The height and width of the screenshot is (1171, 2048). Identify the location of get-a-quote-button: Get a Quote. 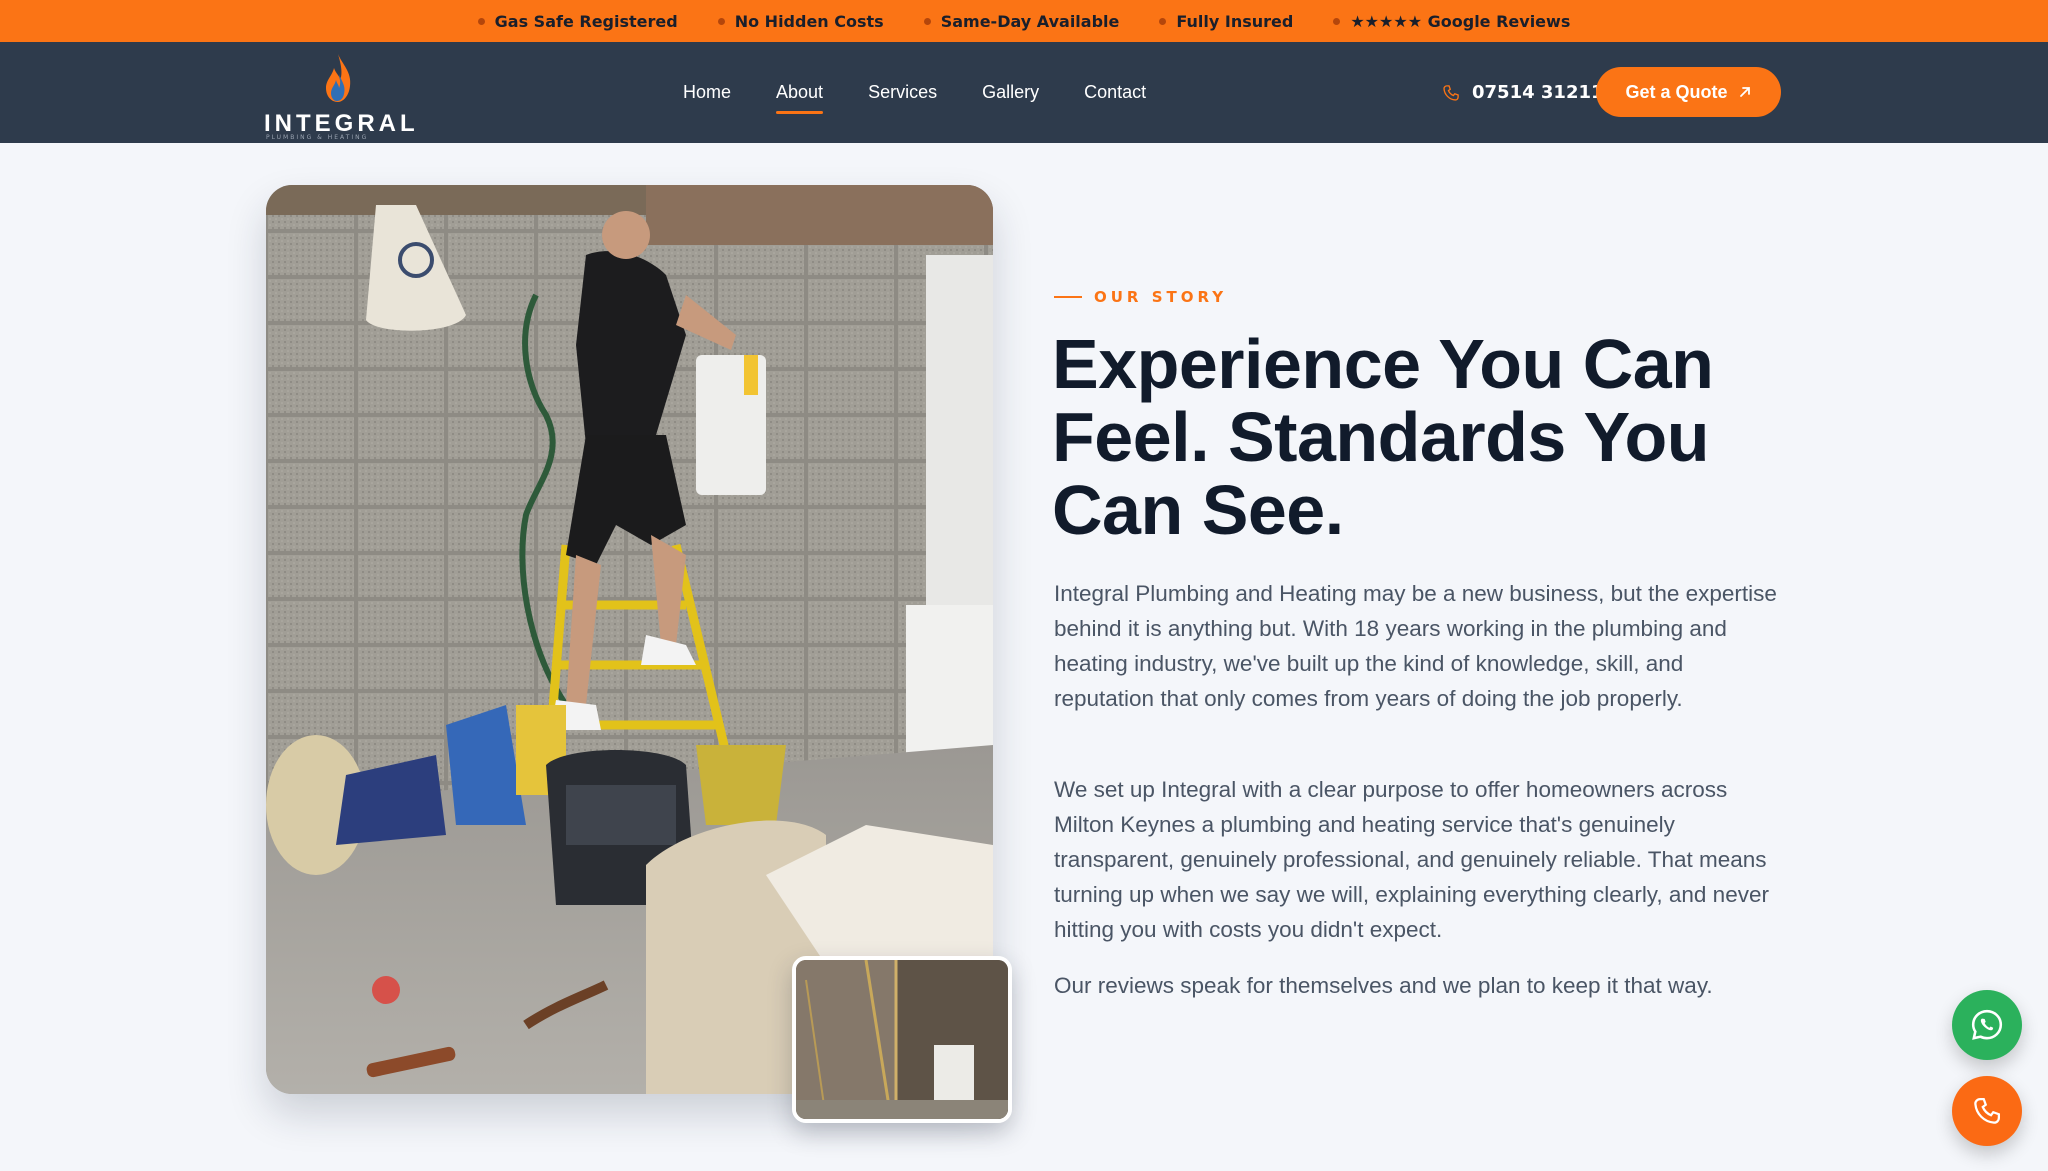
(1688, 92).